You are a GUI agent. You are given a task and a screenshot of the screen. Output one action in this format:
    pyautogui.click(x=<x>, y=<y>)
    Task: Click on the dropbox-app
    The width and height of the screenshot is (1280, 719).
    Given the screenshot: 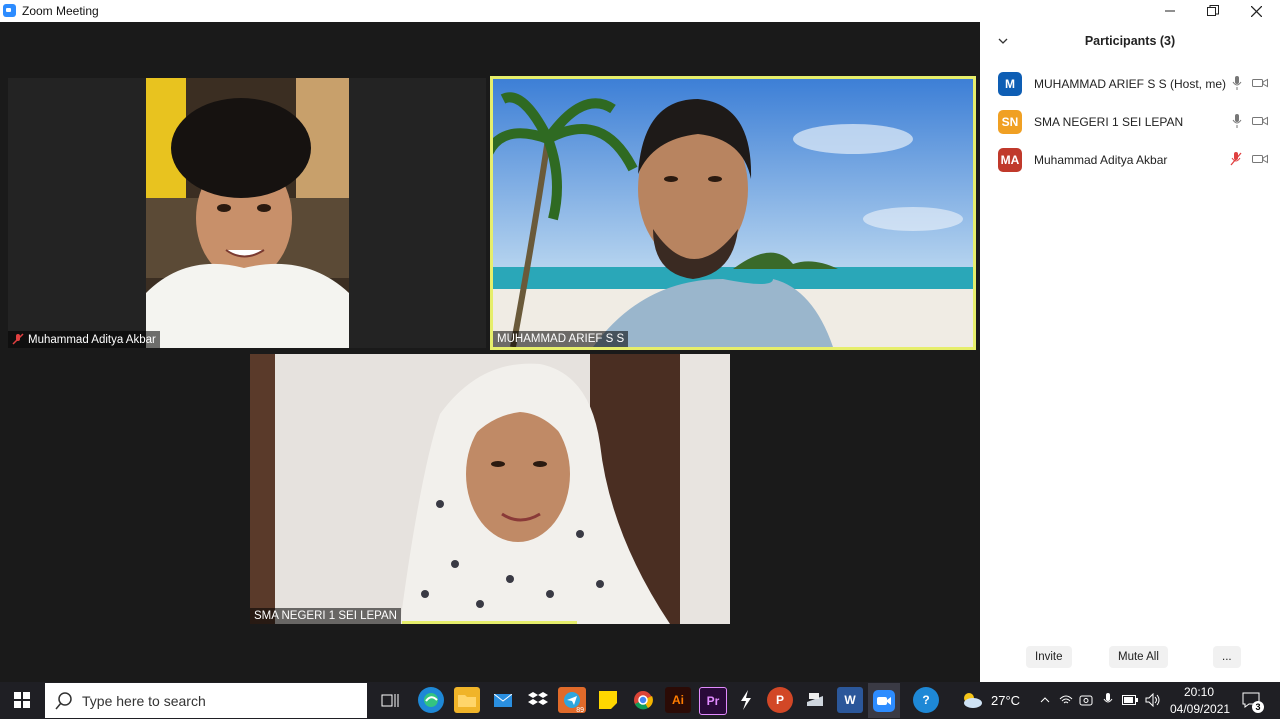 What is the action you would take?
    pyautogui.click(x=538, y=700)
    